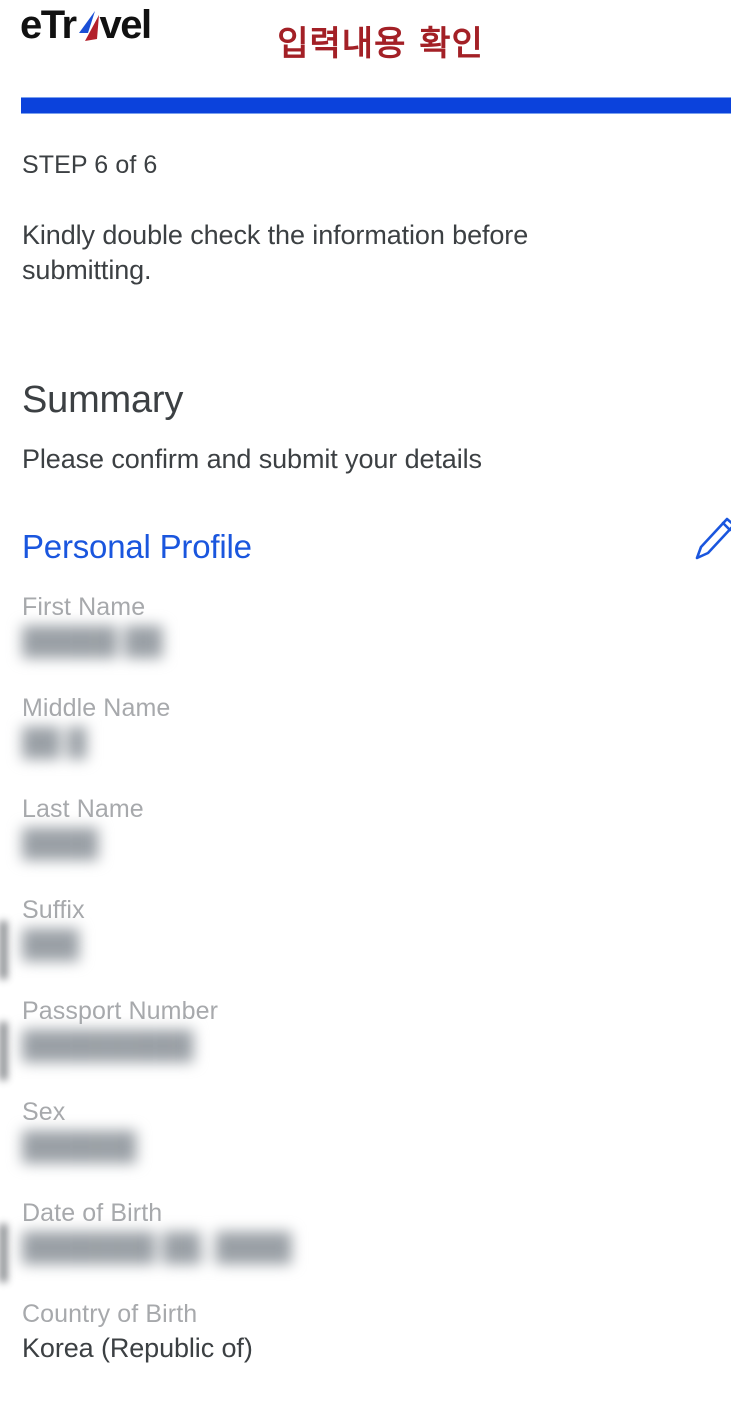  I want to click on field-label: Passport Number, so click(120, 1011).